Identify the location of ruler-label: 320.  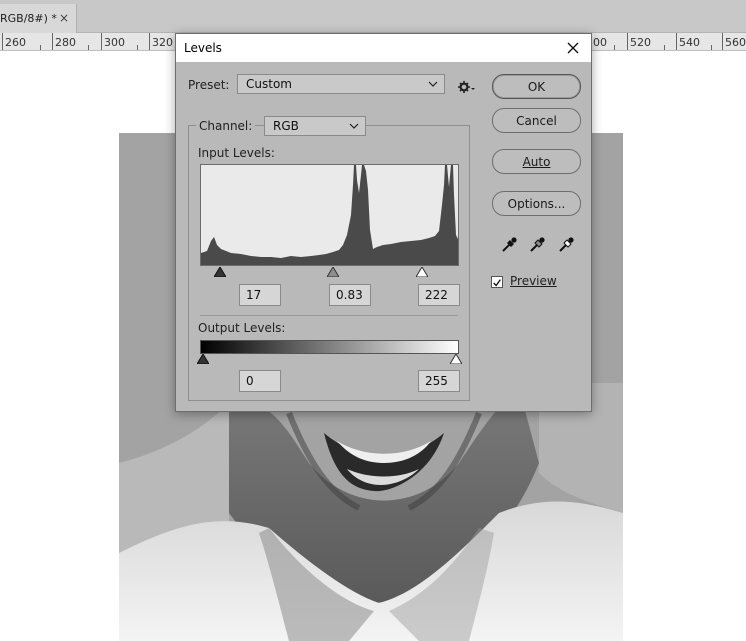
(162, 42).